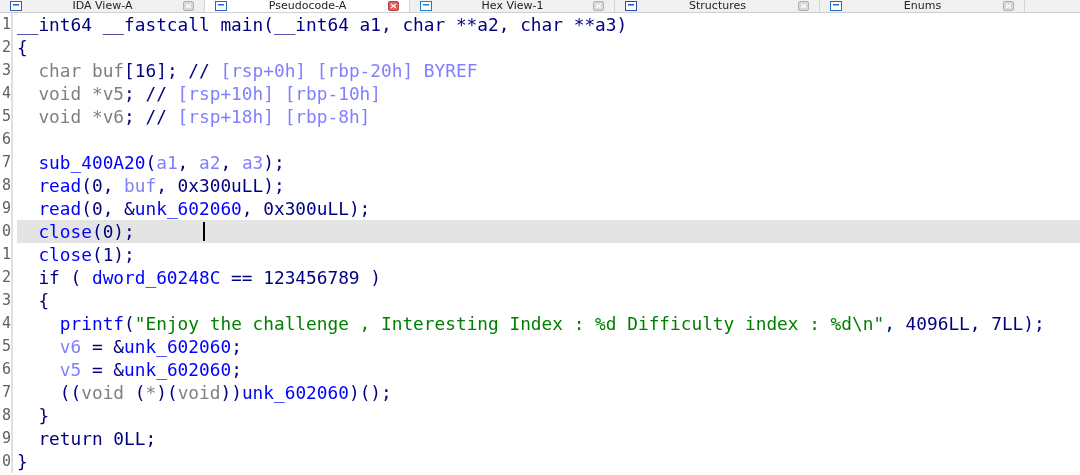  Describe the element at coordinates (257, 70) in the screenshot. I see `code-line: char buf[16]; // [rsp+0h] [rbp-20h] BYREF` at that location.